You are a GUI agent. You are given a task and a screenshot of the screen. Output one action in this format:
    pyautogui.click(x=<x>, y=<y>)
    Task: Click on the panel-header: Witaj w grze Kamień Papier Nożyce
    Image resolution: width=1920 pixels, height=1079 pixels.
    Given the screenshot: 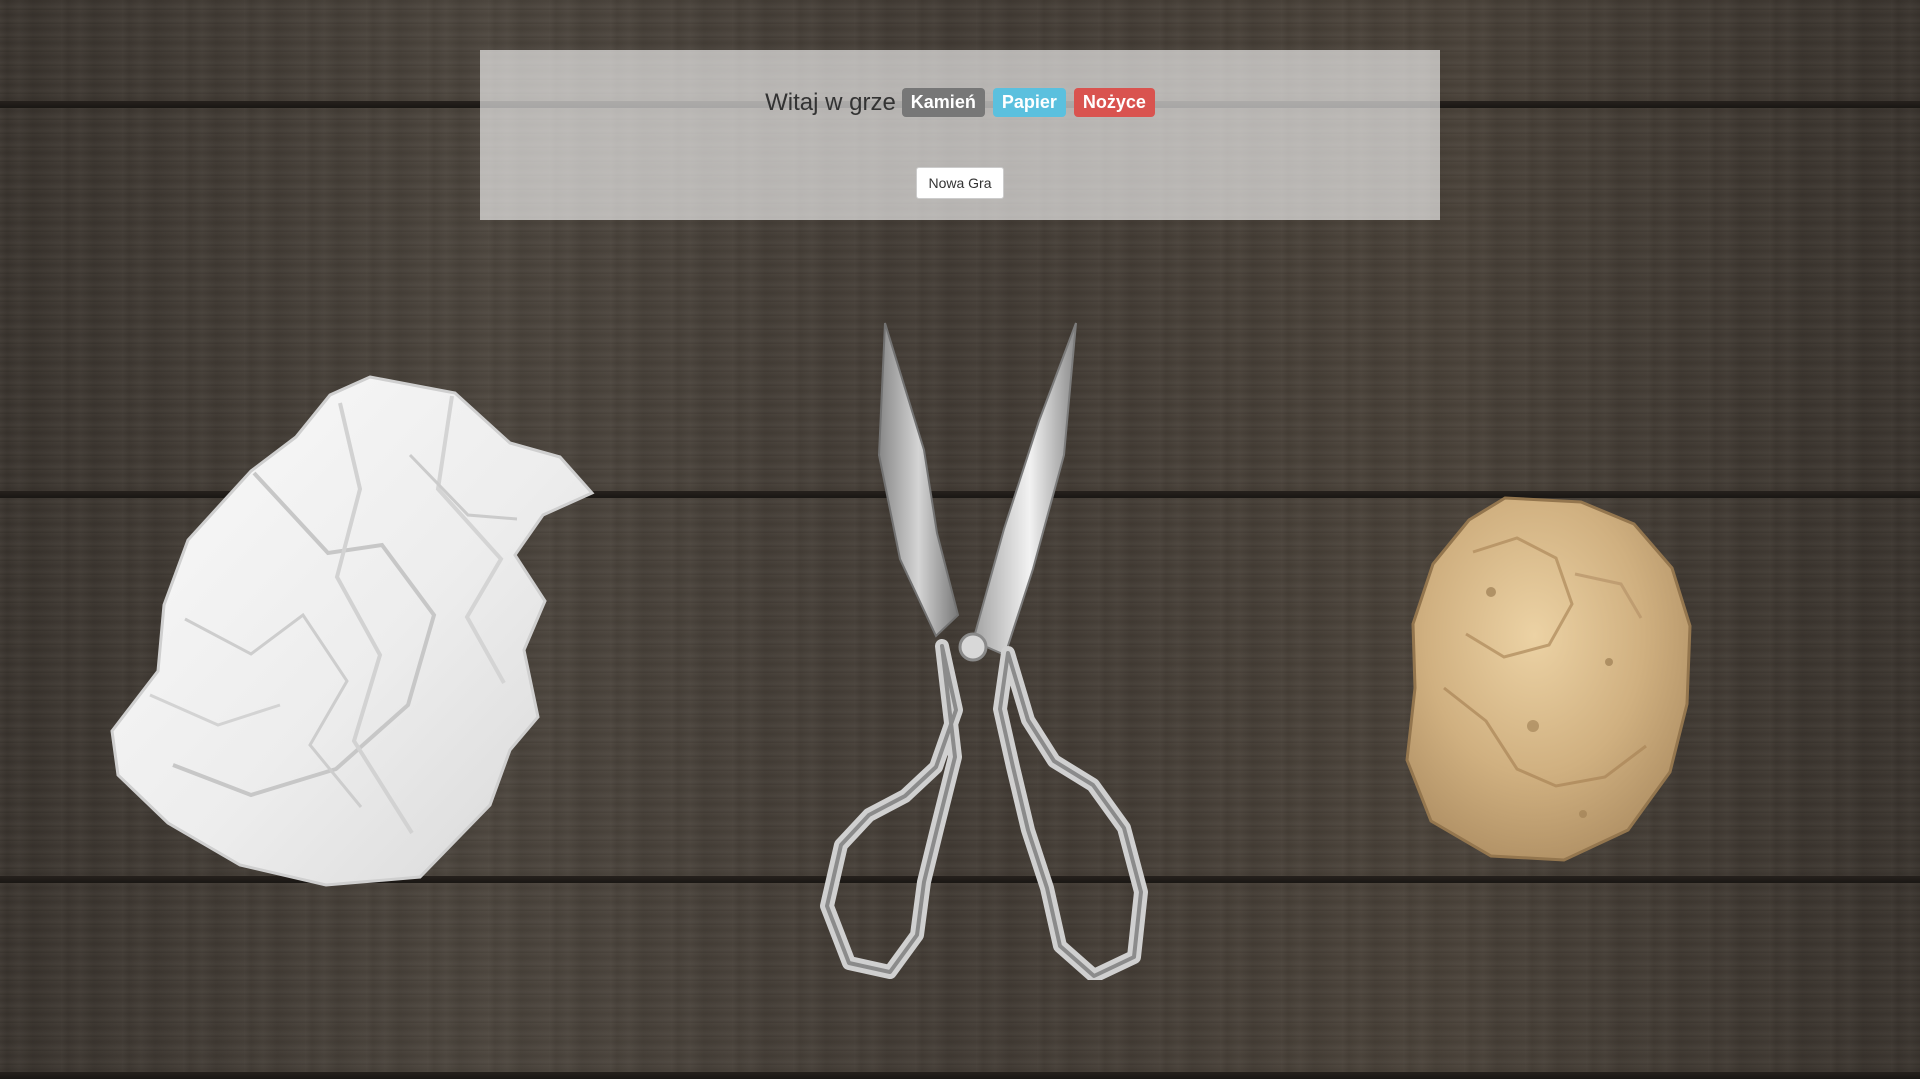 What is the action you would take?
    pyautogui.click(x=960, y=102)
    